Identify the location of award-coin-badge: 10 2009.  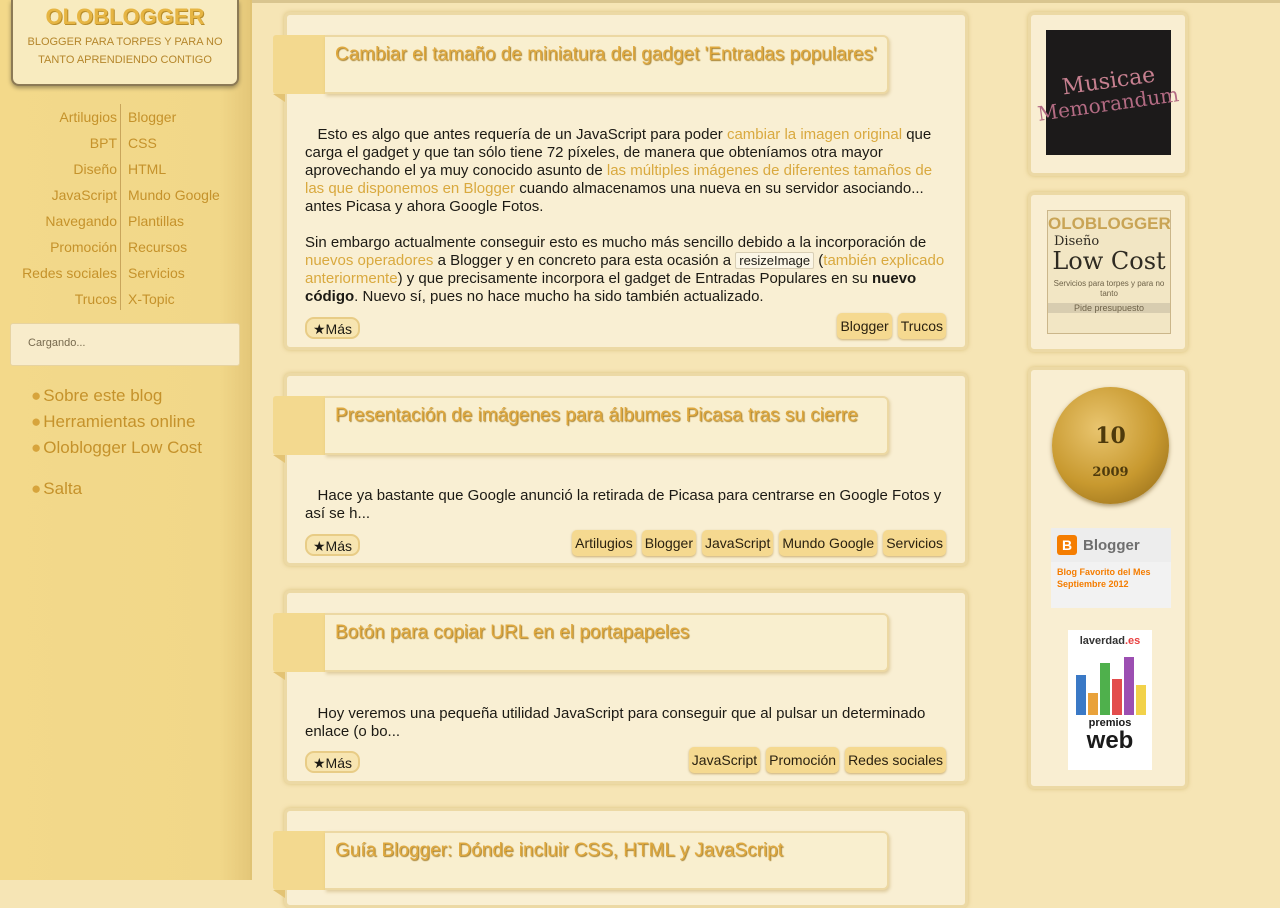
(1110, 445).